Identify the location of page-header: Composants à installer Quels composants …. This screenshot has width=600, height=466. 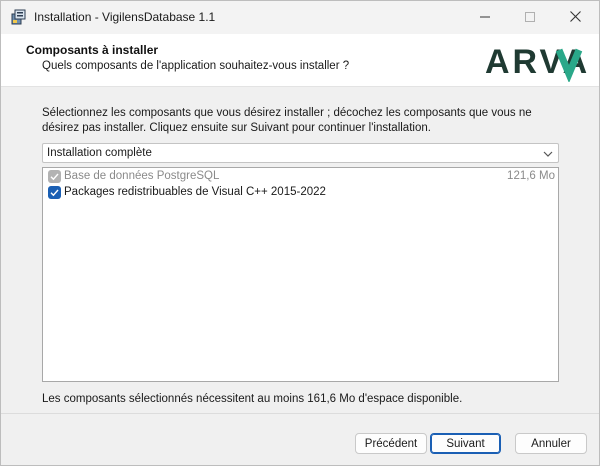
(300, 60).